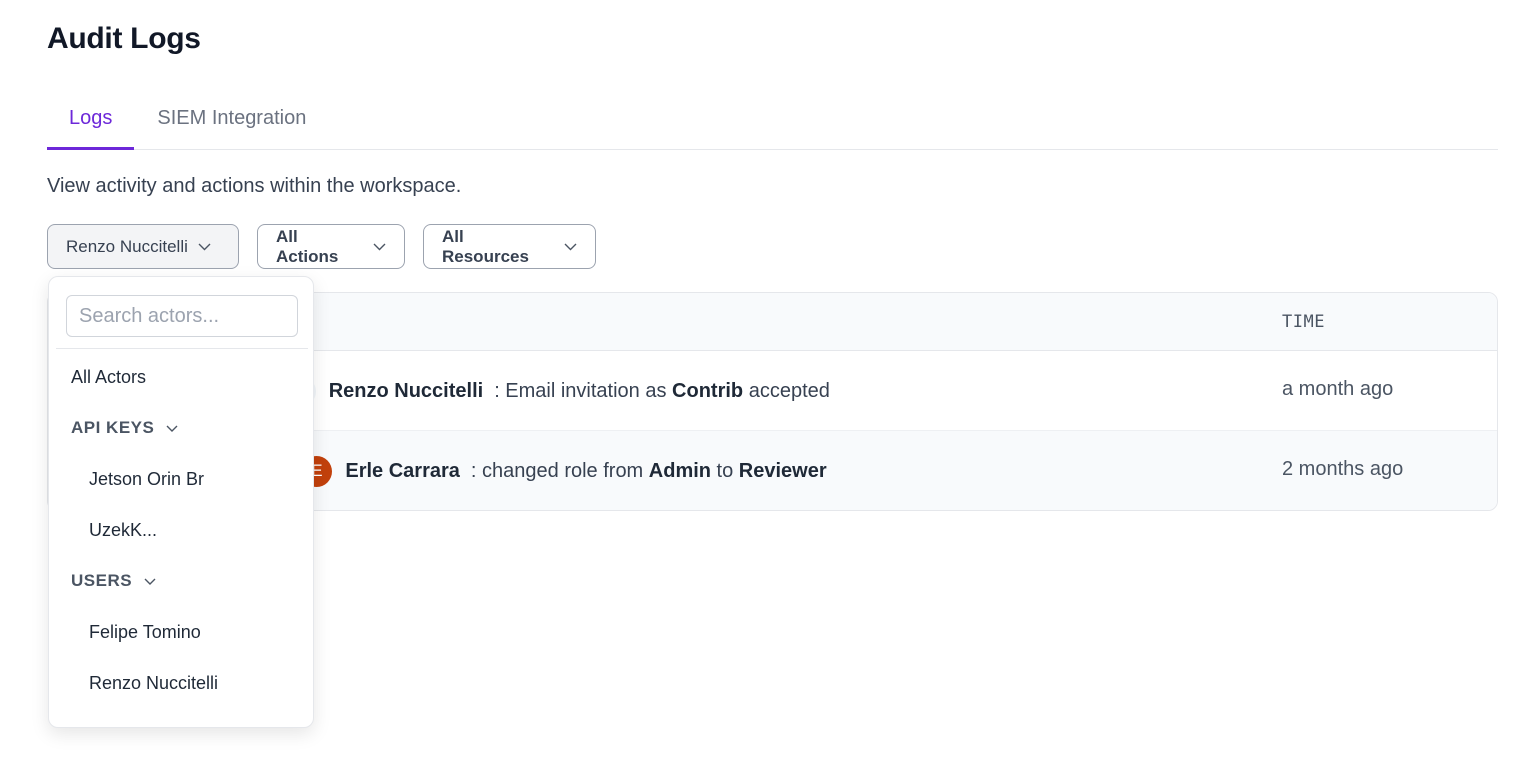 This screenshot has height=768, width=1536. I want to click on group-label: API KEYS, so click(113, 427).